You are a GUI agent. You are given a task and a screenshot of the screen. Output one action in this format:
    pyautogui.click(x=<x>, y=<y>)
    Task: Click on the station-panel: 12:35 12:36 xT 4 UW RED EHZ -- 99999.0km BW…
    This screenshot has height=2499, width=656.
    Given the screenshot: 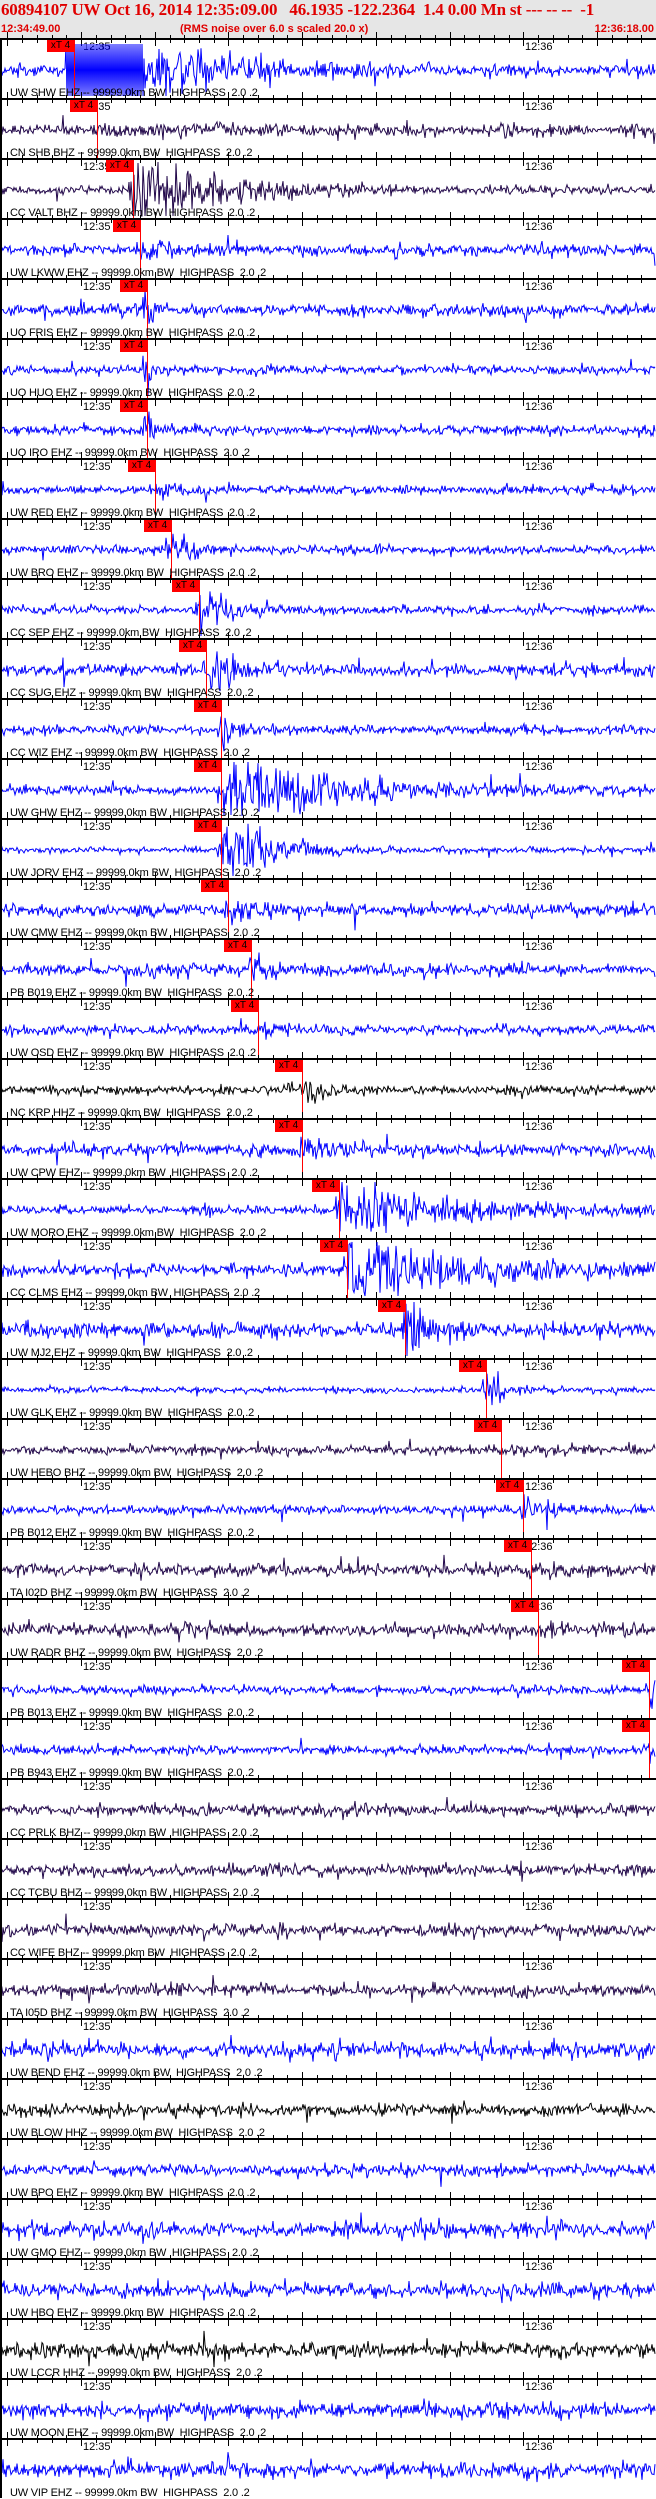 What is the action you would take?
    pyautogui.click(x=328, y=485)
    